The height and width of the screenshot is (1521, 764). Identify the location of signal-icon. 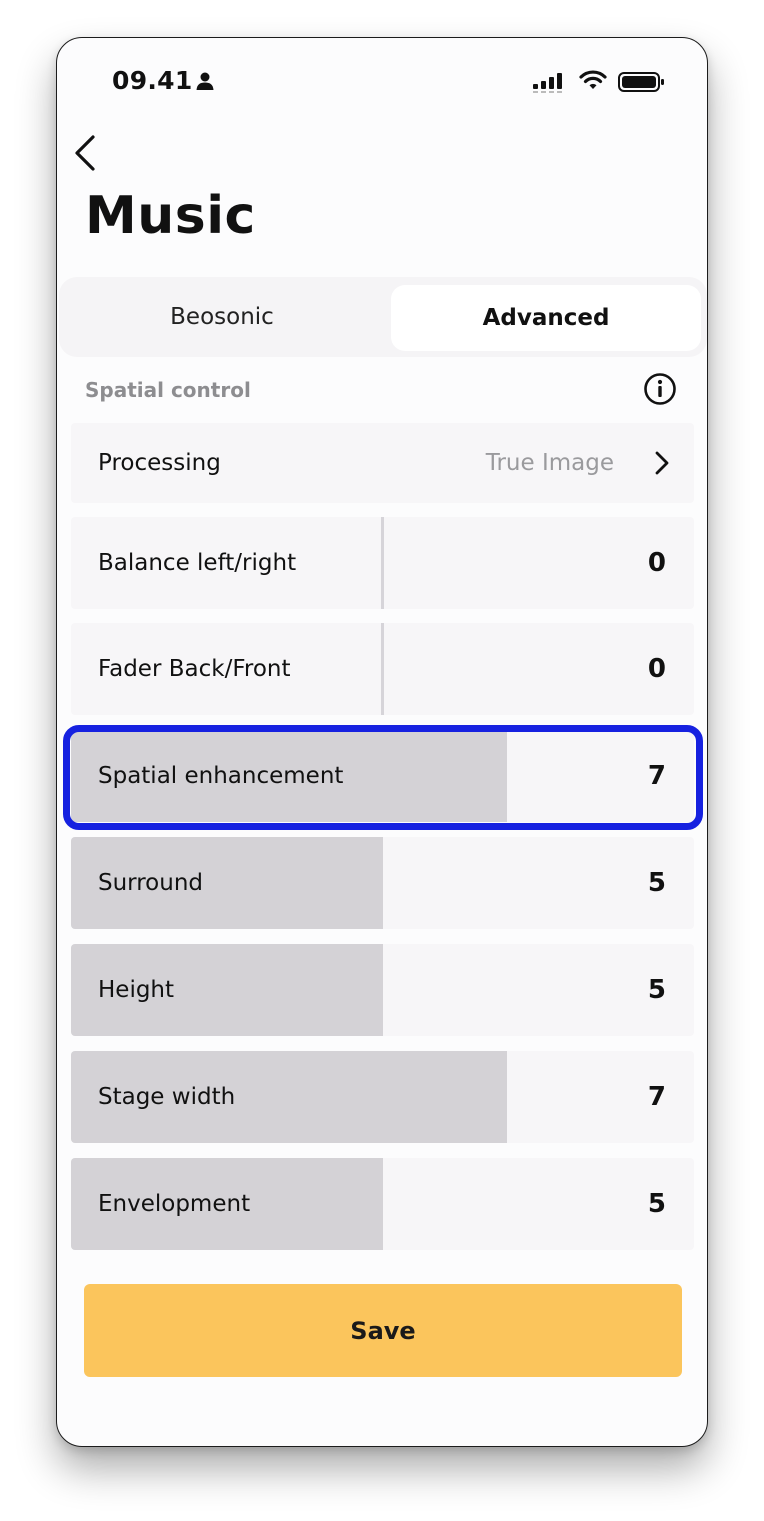
(547, 83).